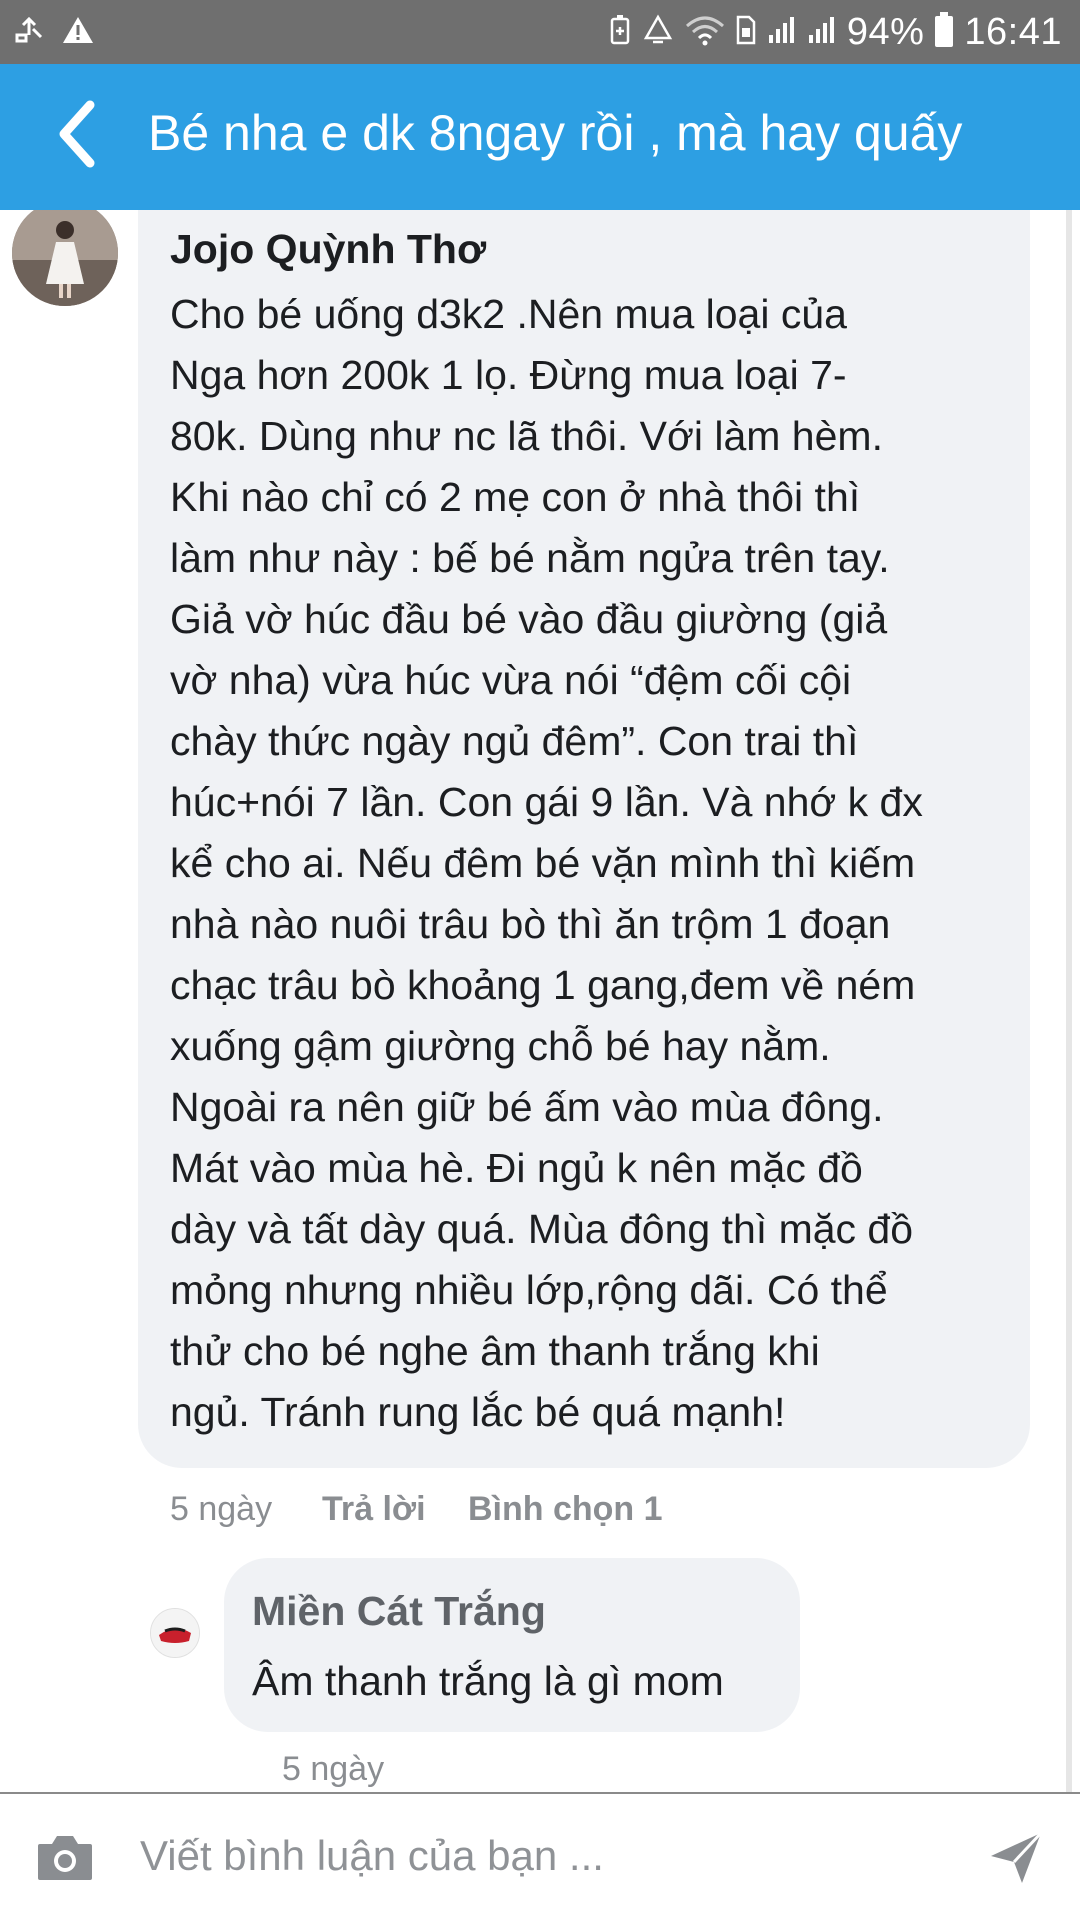 This screenshot has width=1080, height=1922. I want to click on reply-bubble: Miền Cát Trắng Âm thanh trắng là gì mom, so click(512, 1645).